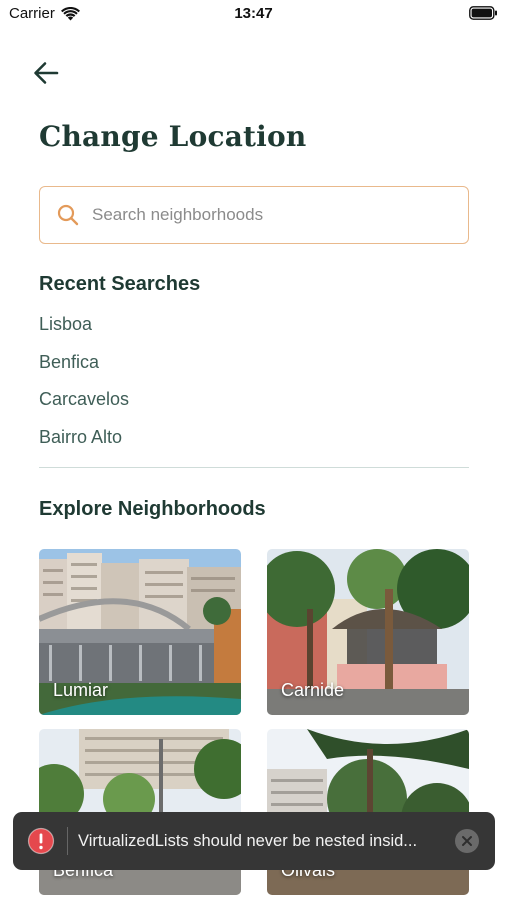 The image size is (507, 900). Describe the element at coordinates (84, 329) in the screenshot. I see `recent-item-lisboa: Lisboa` at that location.